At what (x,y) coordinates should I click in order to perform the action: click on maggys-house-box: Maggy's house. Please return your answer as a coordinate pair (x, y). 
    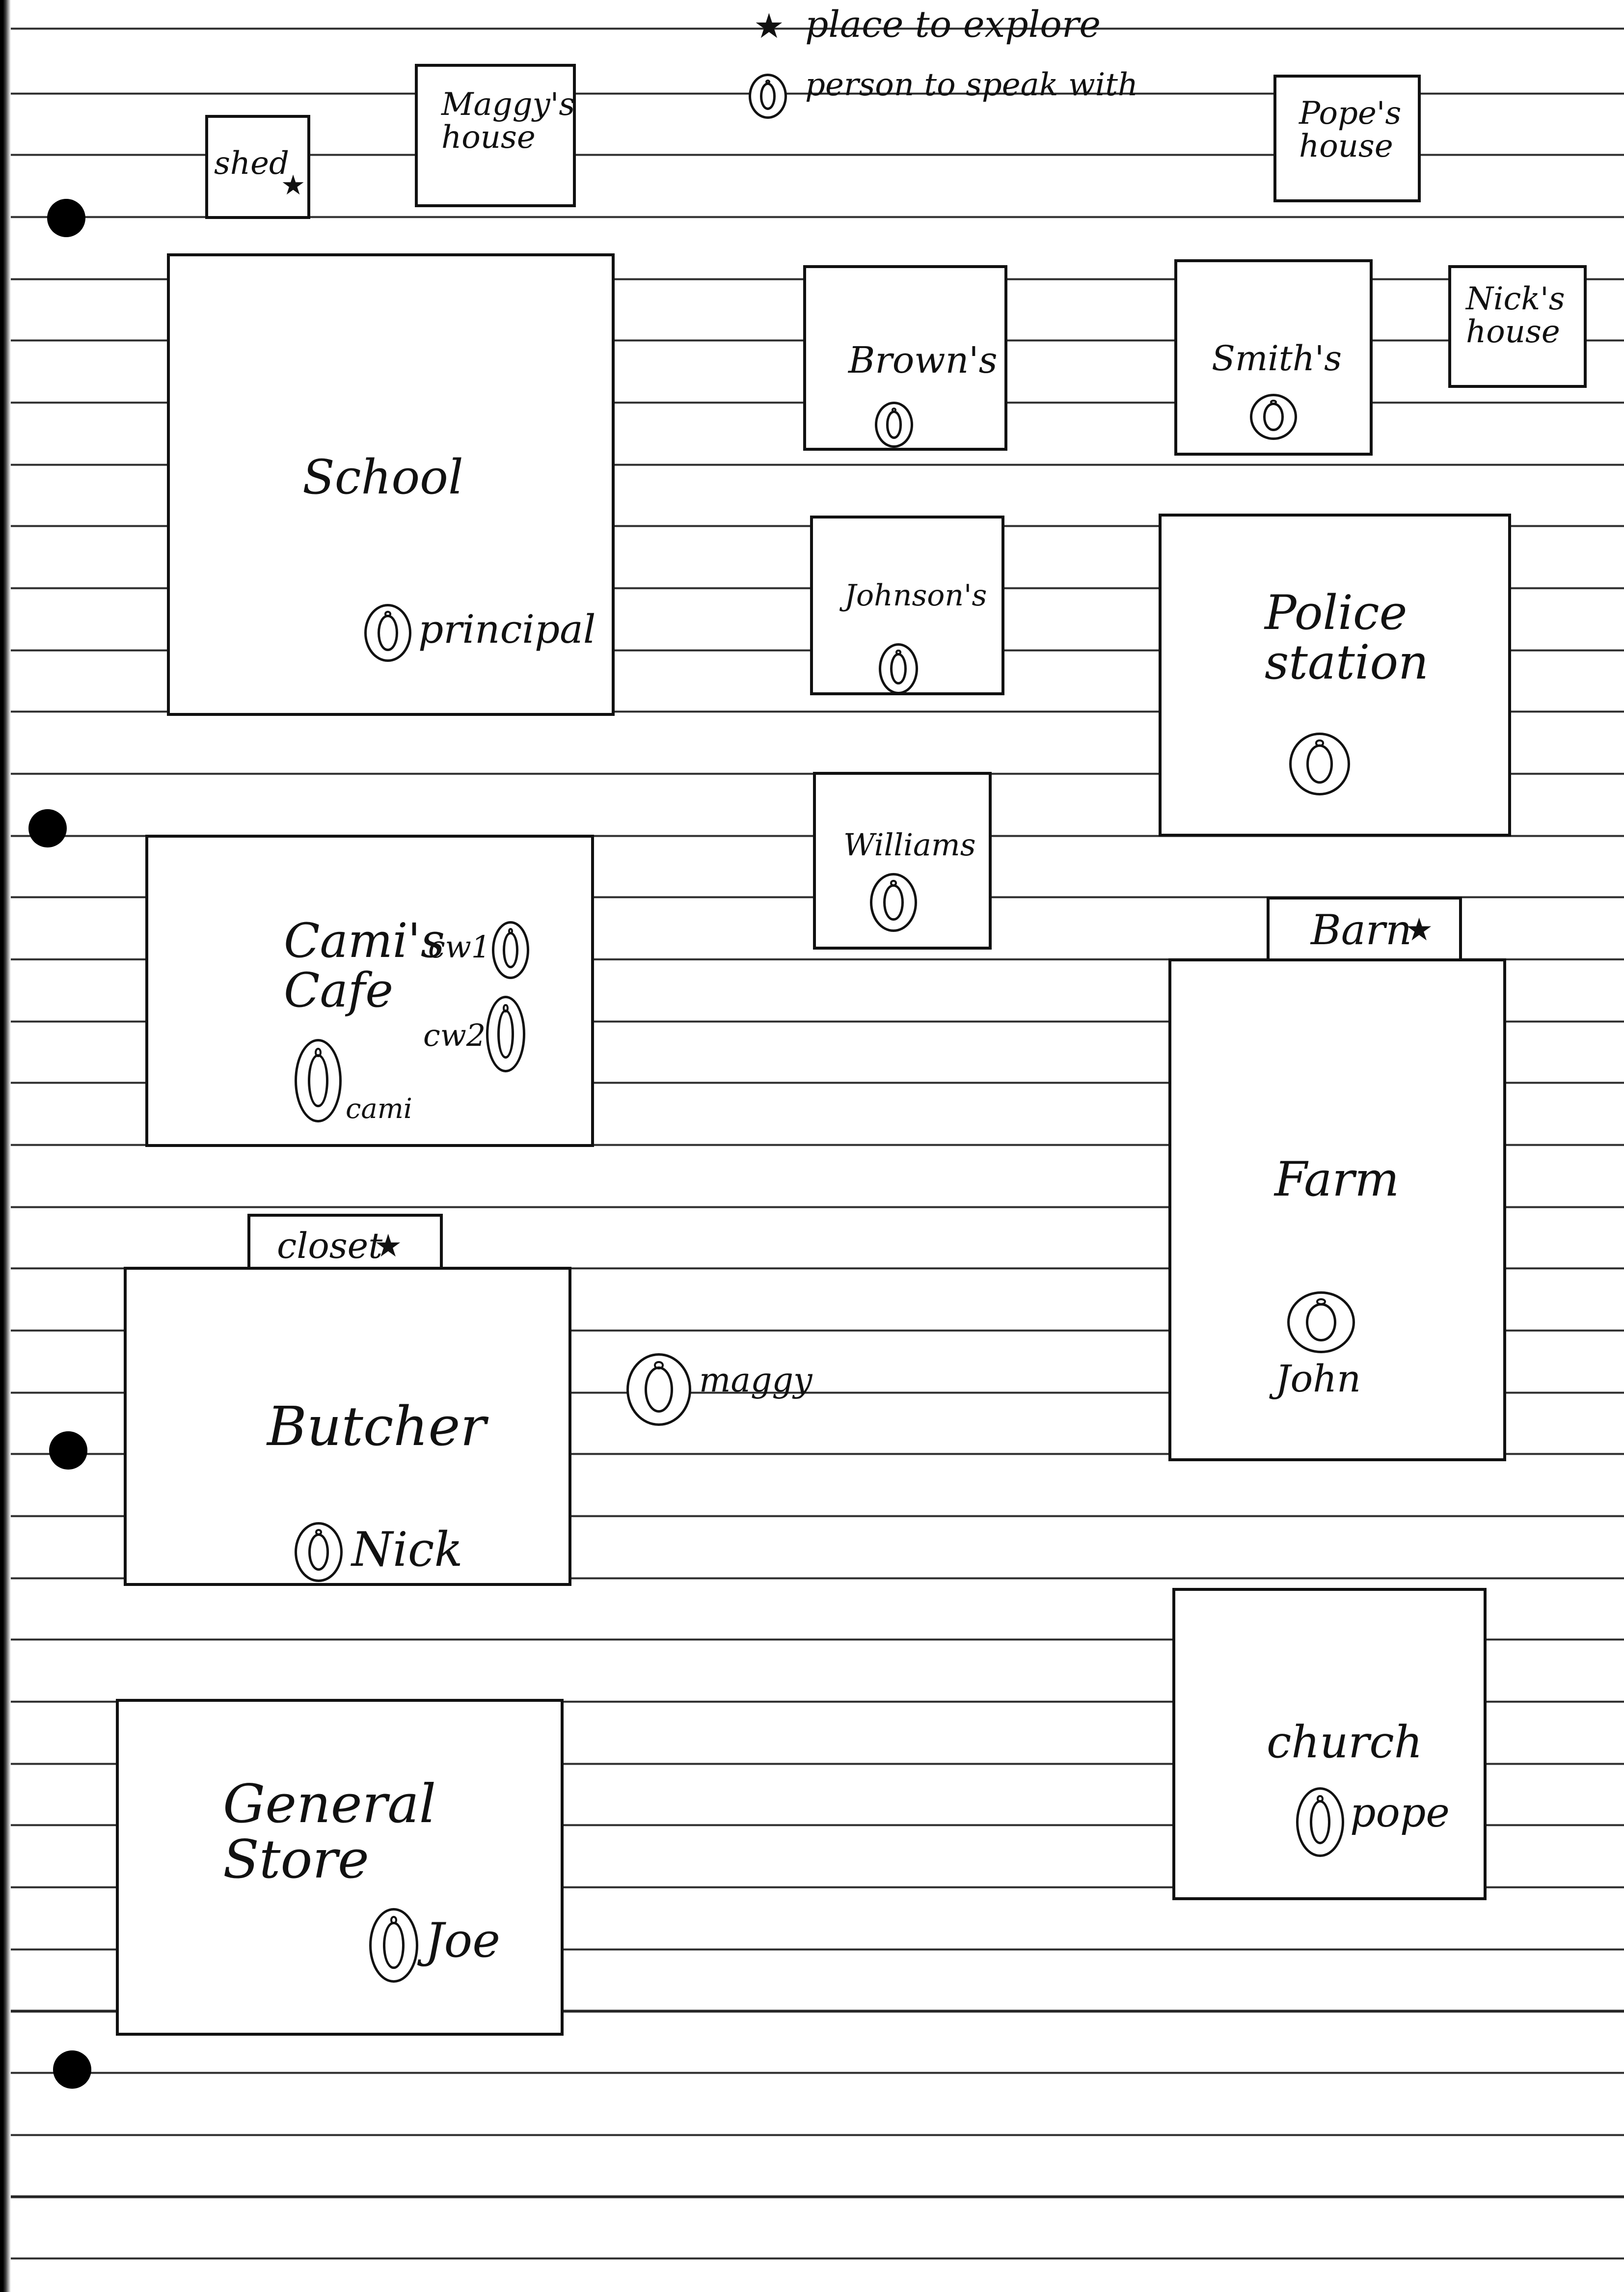
    Looking at the image, I should click on (495, 135).